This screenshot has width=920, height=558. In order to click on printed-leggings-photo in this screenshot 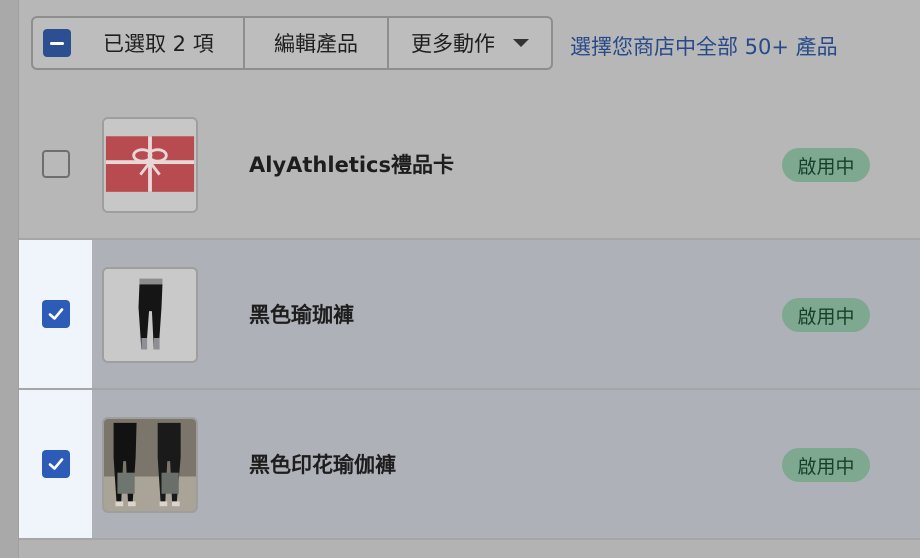, I will do `click(150, 465)`.